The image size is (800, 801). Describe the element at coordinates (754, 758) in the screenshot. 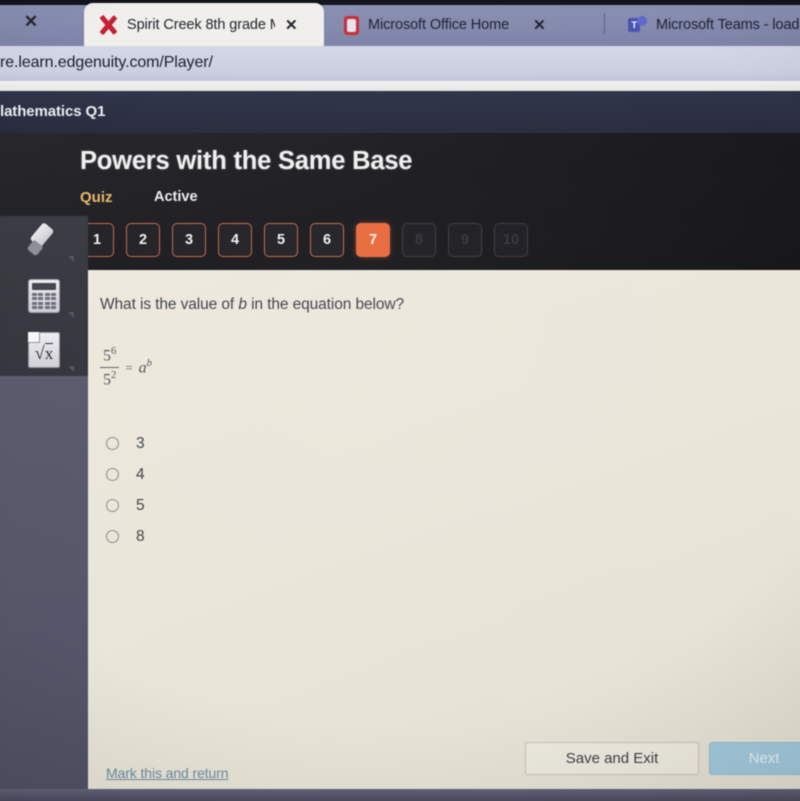

I see `next-button: Next` at that location.